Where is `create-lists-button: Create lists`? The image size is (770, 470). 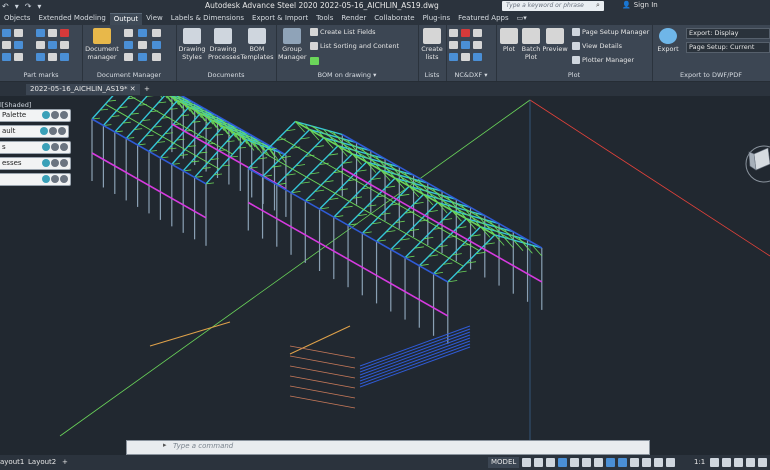
create-lists-button: Create lists is located at coordinates (432, 44).